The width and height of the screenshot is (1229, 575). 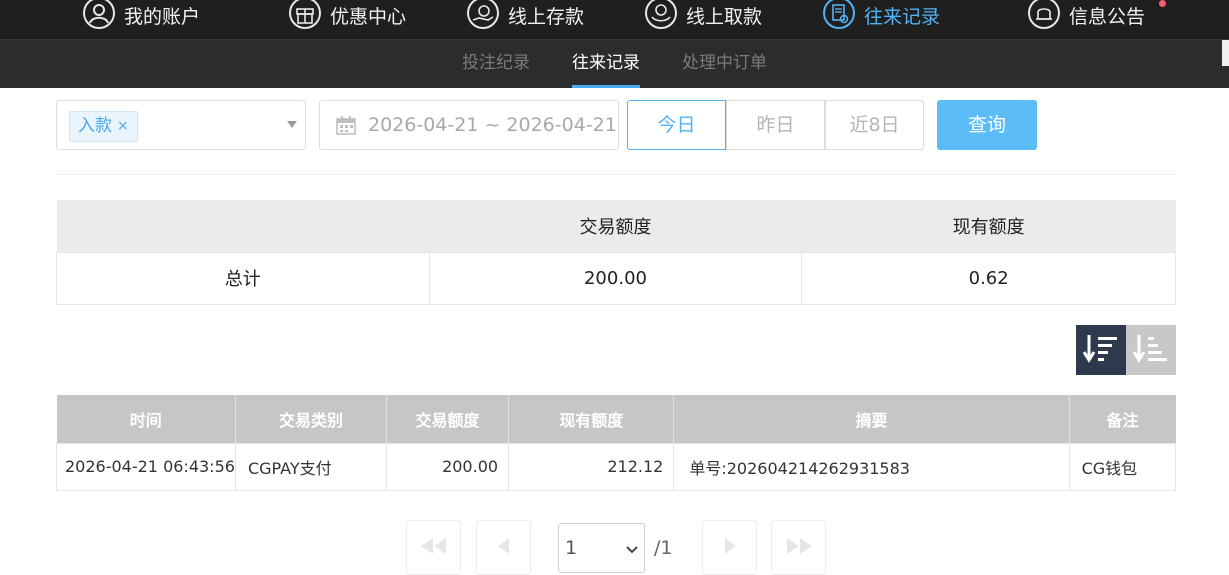 What do you see at coordinates (871, 419) in the screenshot?
I see `column-header-summary: 摘要` at bounding box center [871, 419].